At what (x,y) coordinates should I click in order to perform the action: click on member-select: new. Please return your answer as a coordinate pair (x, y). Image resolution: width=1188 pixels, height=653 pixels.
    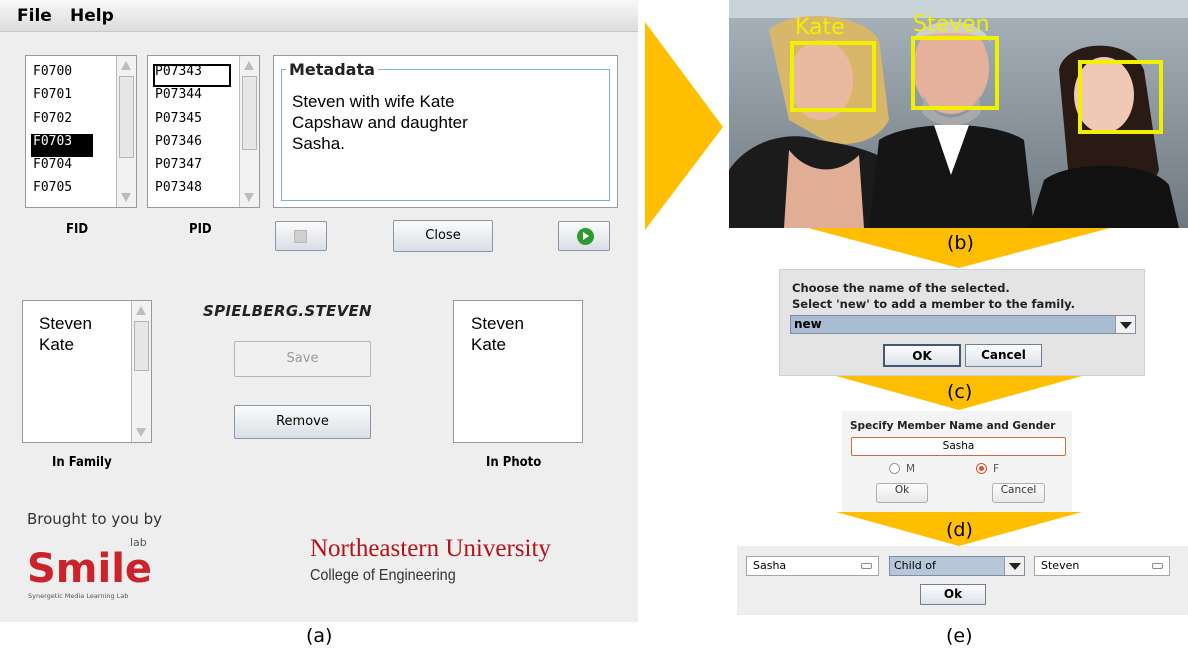
    Looking at the image, I should click on (963, 324).